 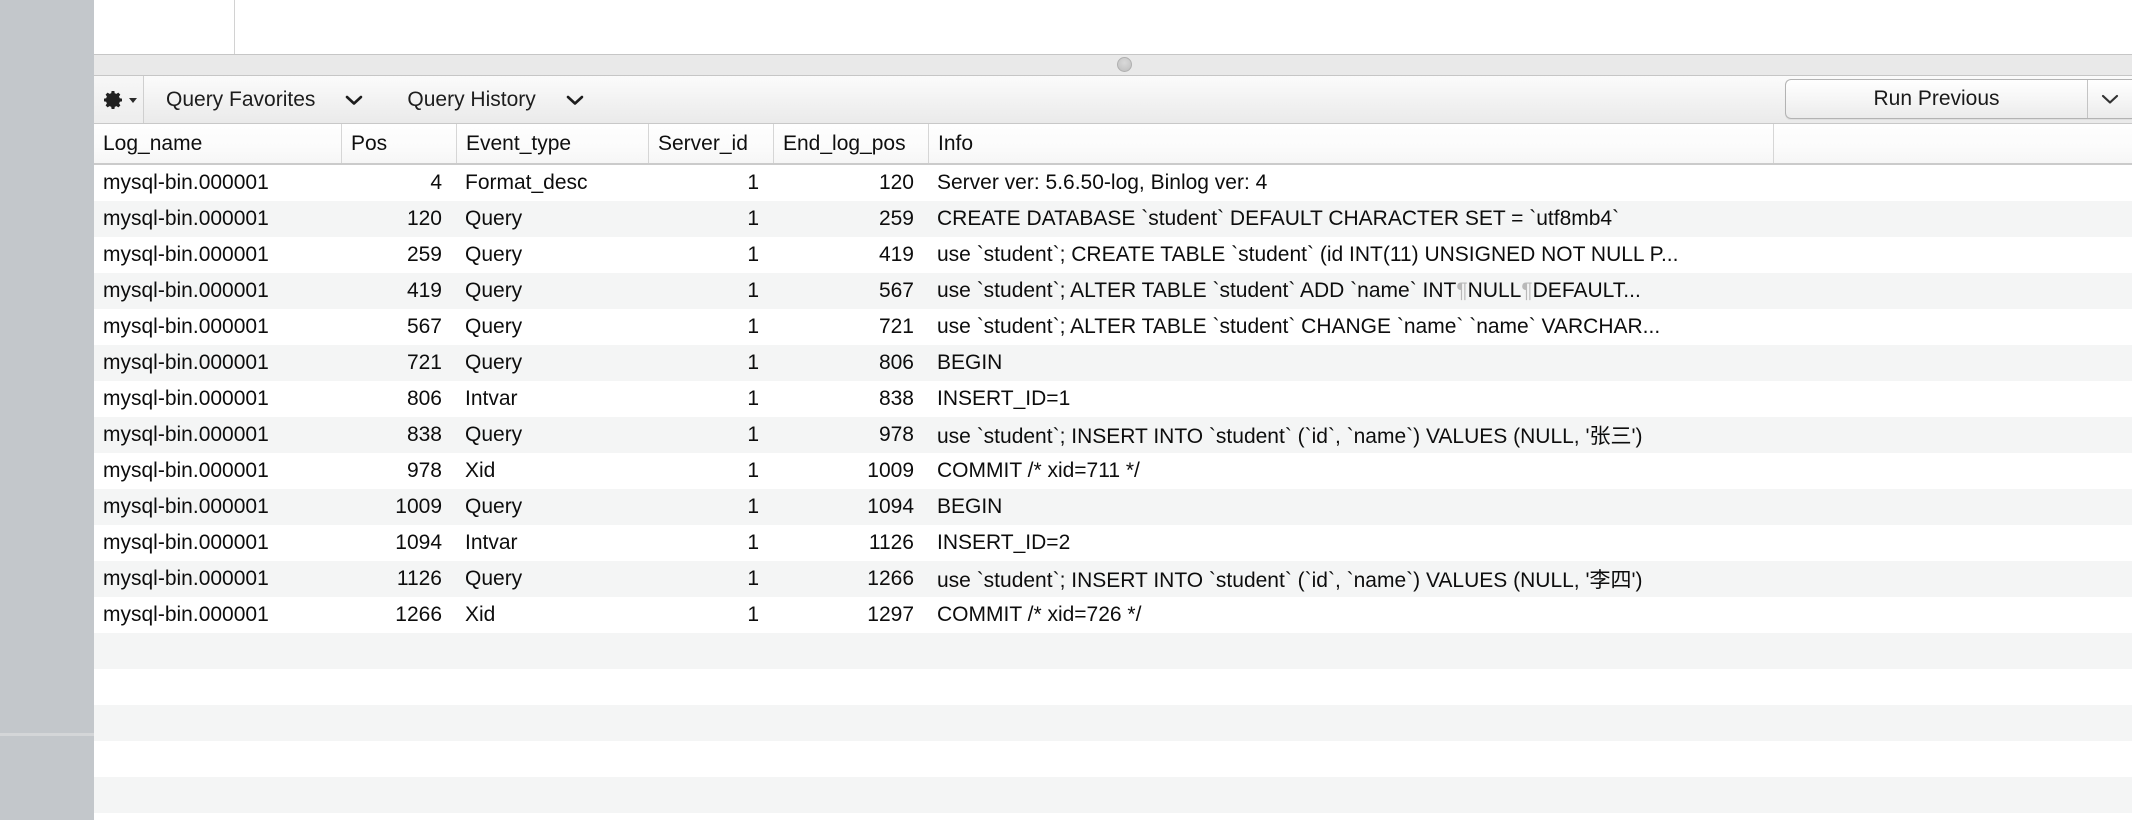 What do you see at coordinates (850, 471) in the screenshot?
I see `cell-end-log-pos: 1009` at bounding box center [850, 471].